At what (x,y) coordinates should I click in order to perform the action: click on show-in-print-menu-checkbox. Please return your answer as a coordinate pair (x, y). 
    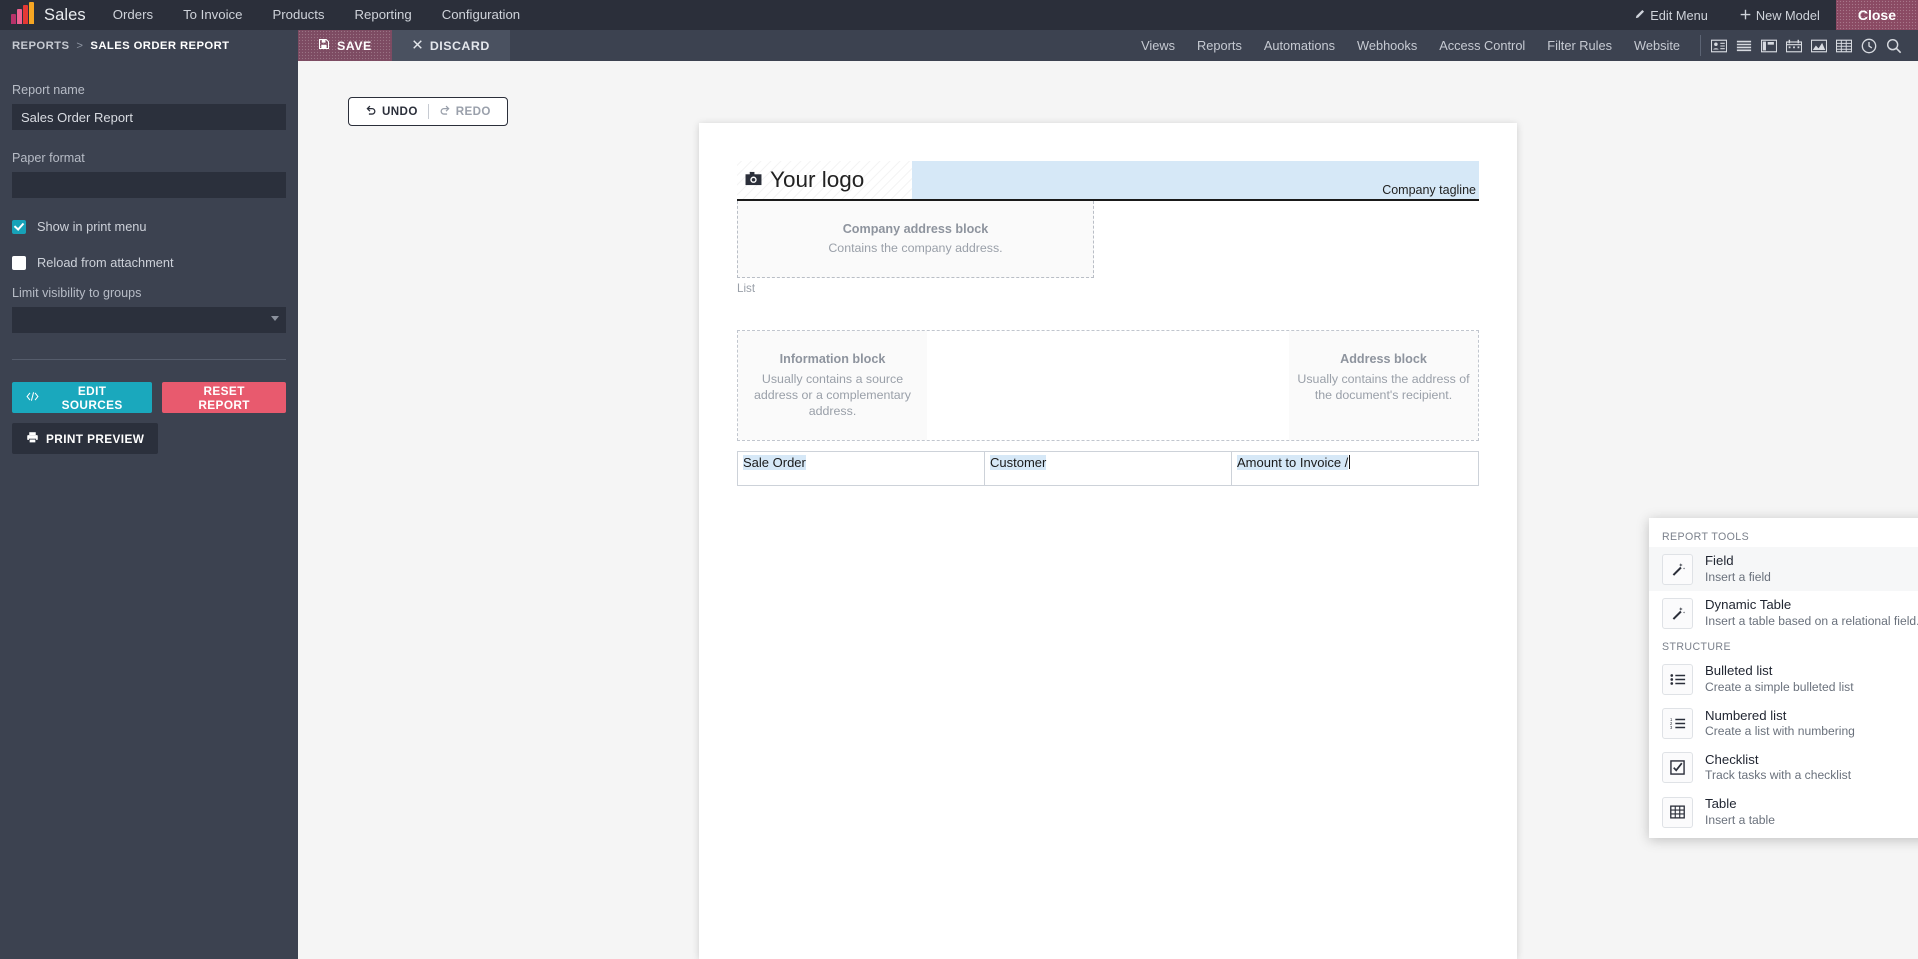
    Looking at the image, I should click on (19, 226).